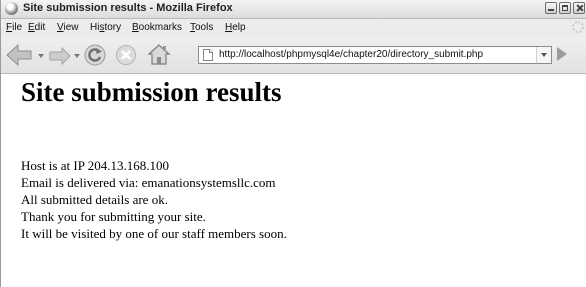 Image resolution: width=586 pixels, height=287 pixels. I want to click on window-controls, so click(565, 8).